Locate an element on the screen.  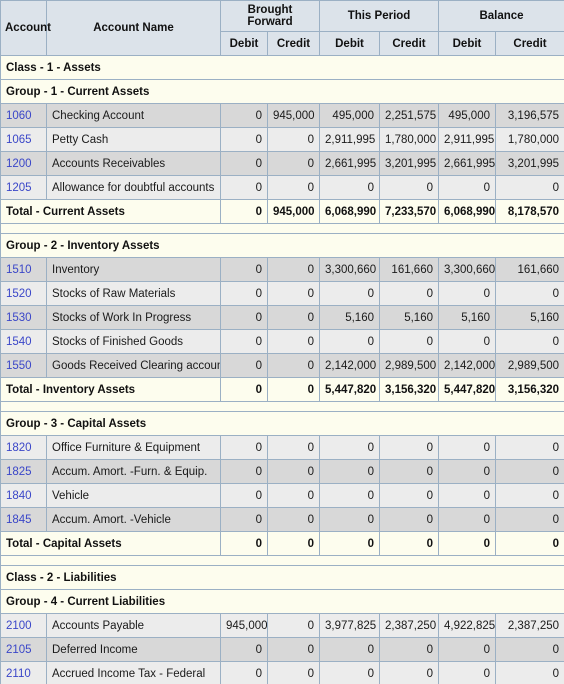
account-number-link: 1820 is located at coordinates (23, 447).